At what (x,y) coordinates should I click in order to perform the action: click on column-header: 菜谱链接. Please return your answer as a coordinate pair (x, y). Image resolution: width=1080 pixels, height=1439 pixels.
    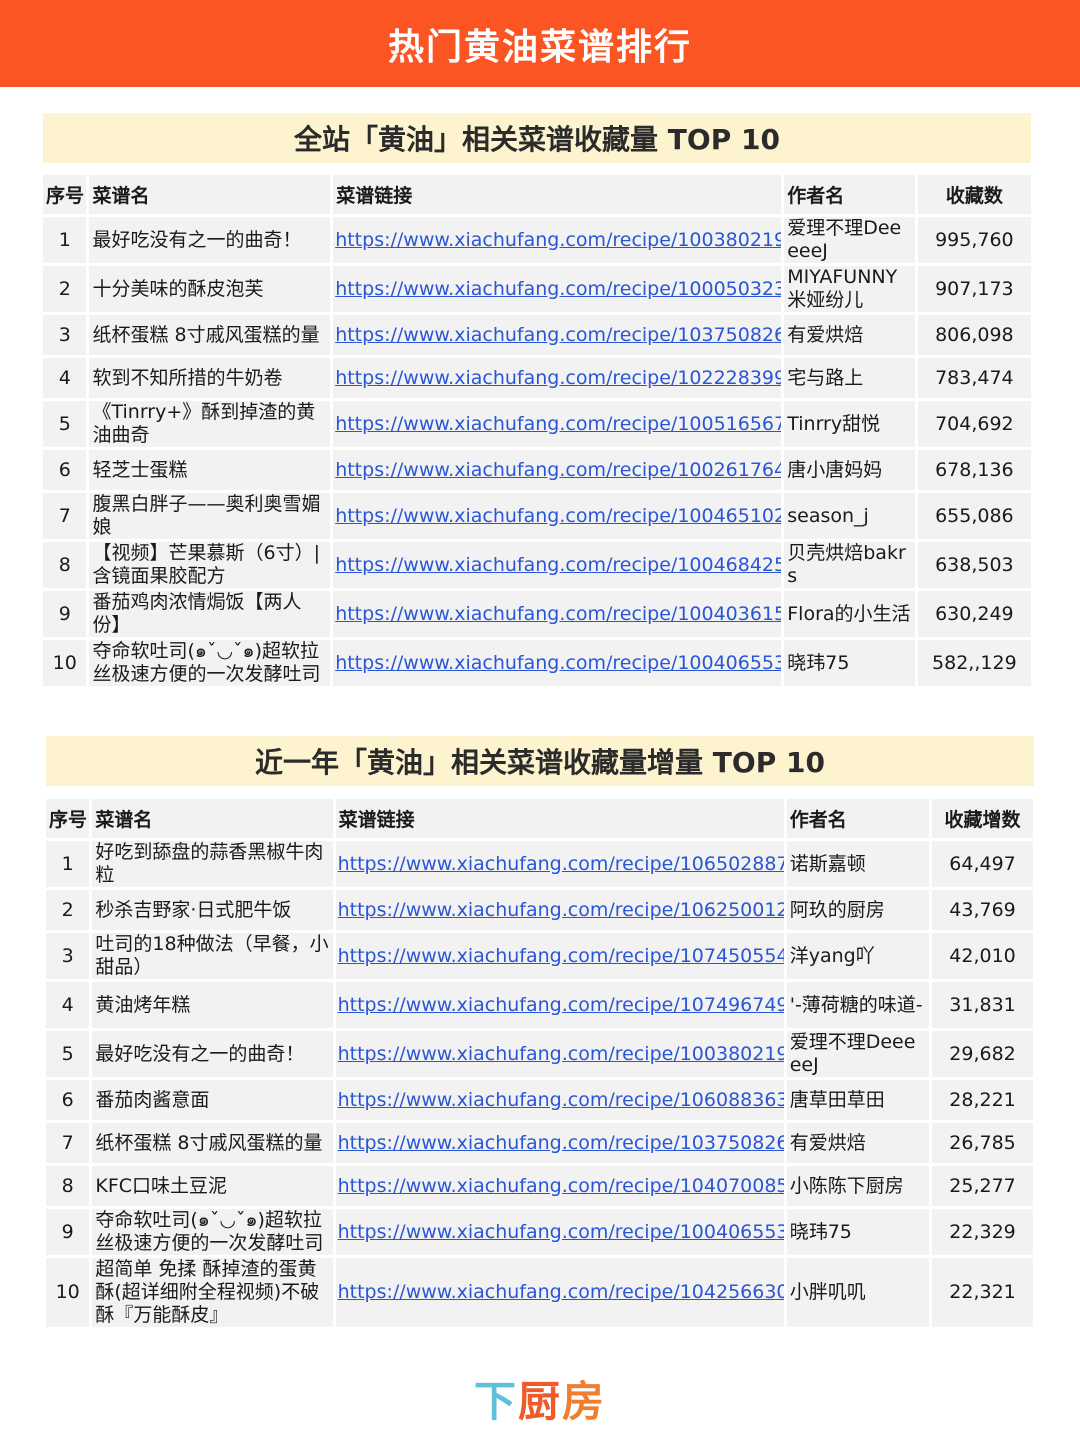
    Looking at the image, I should click on (559, 818).